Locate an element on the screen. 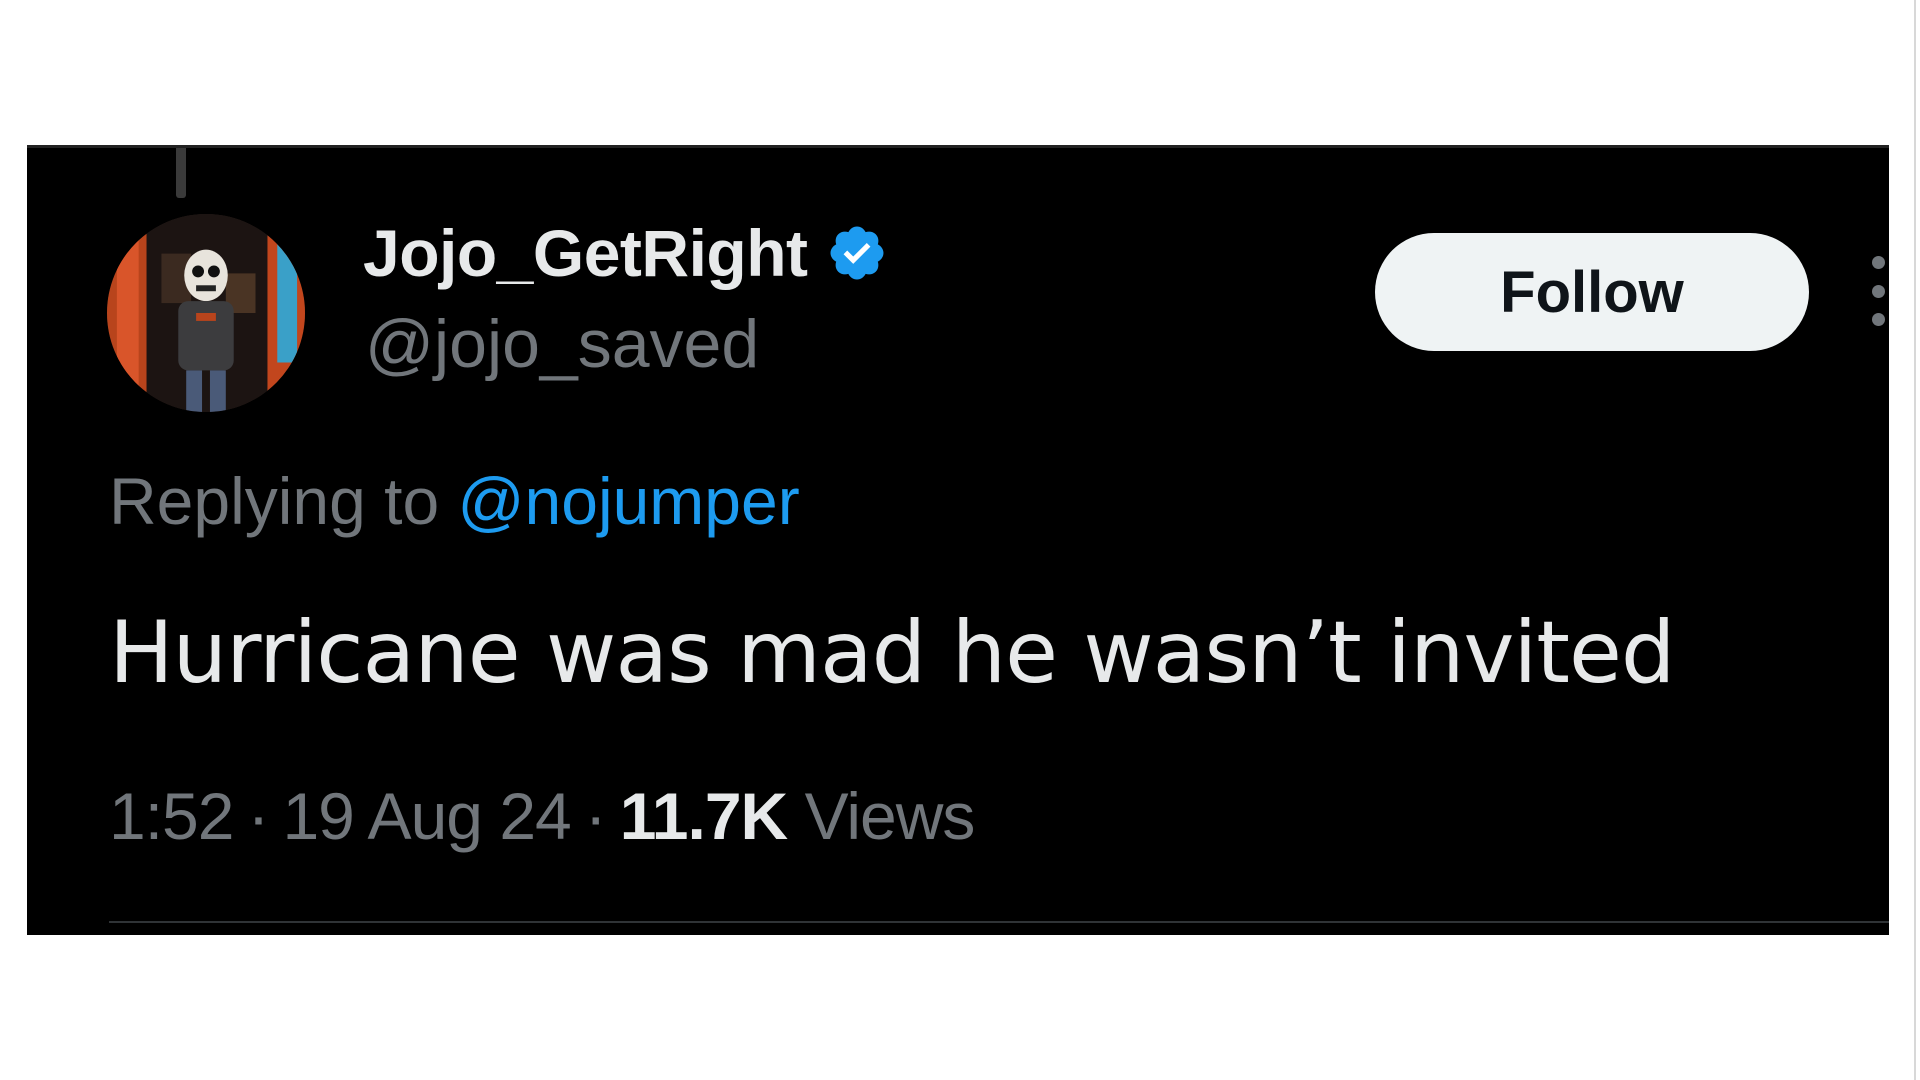 The height and width of the screenshot is (1080, 1920). author-handle: @jojo_saved is located at coordinates (562, 344).